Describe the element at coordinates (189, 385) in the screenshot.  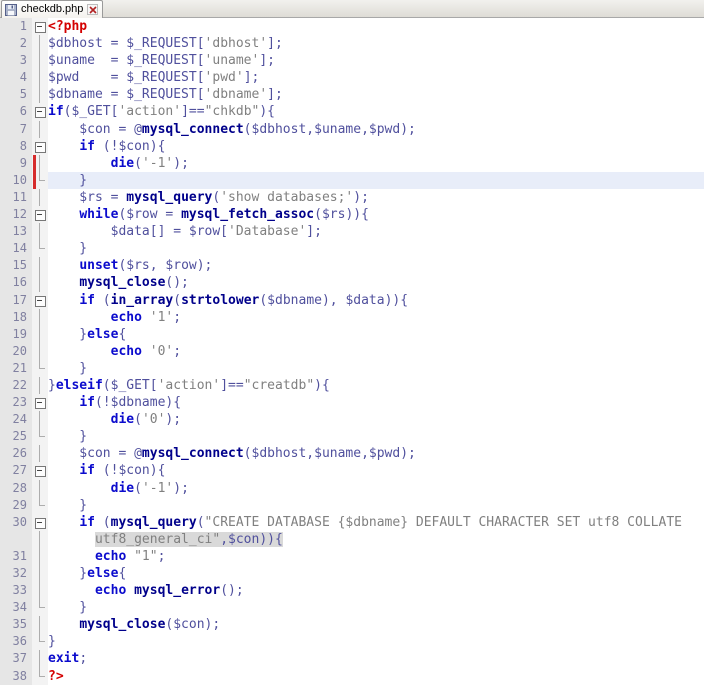
I see `code-text: }elseif($_GET['action']=="creatdb"){` at that location.